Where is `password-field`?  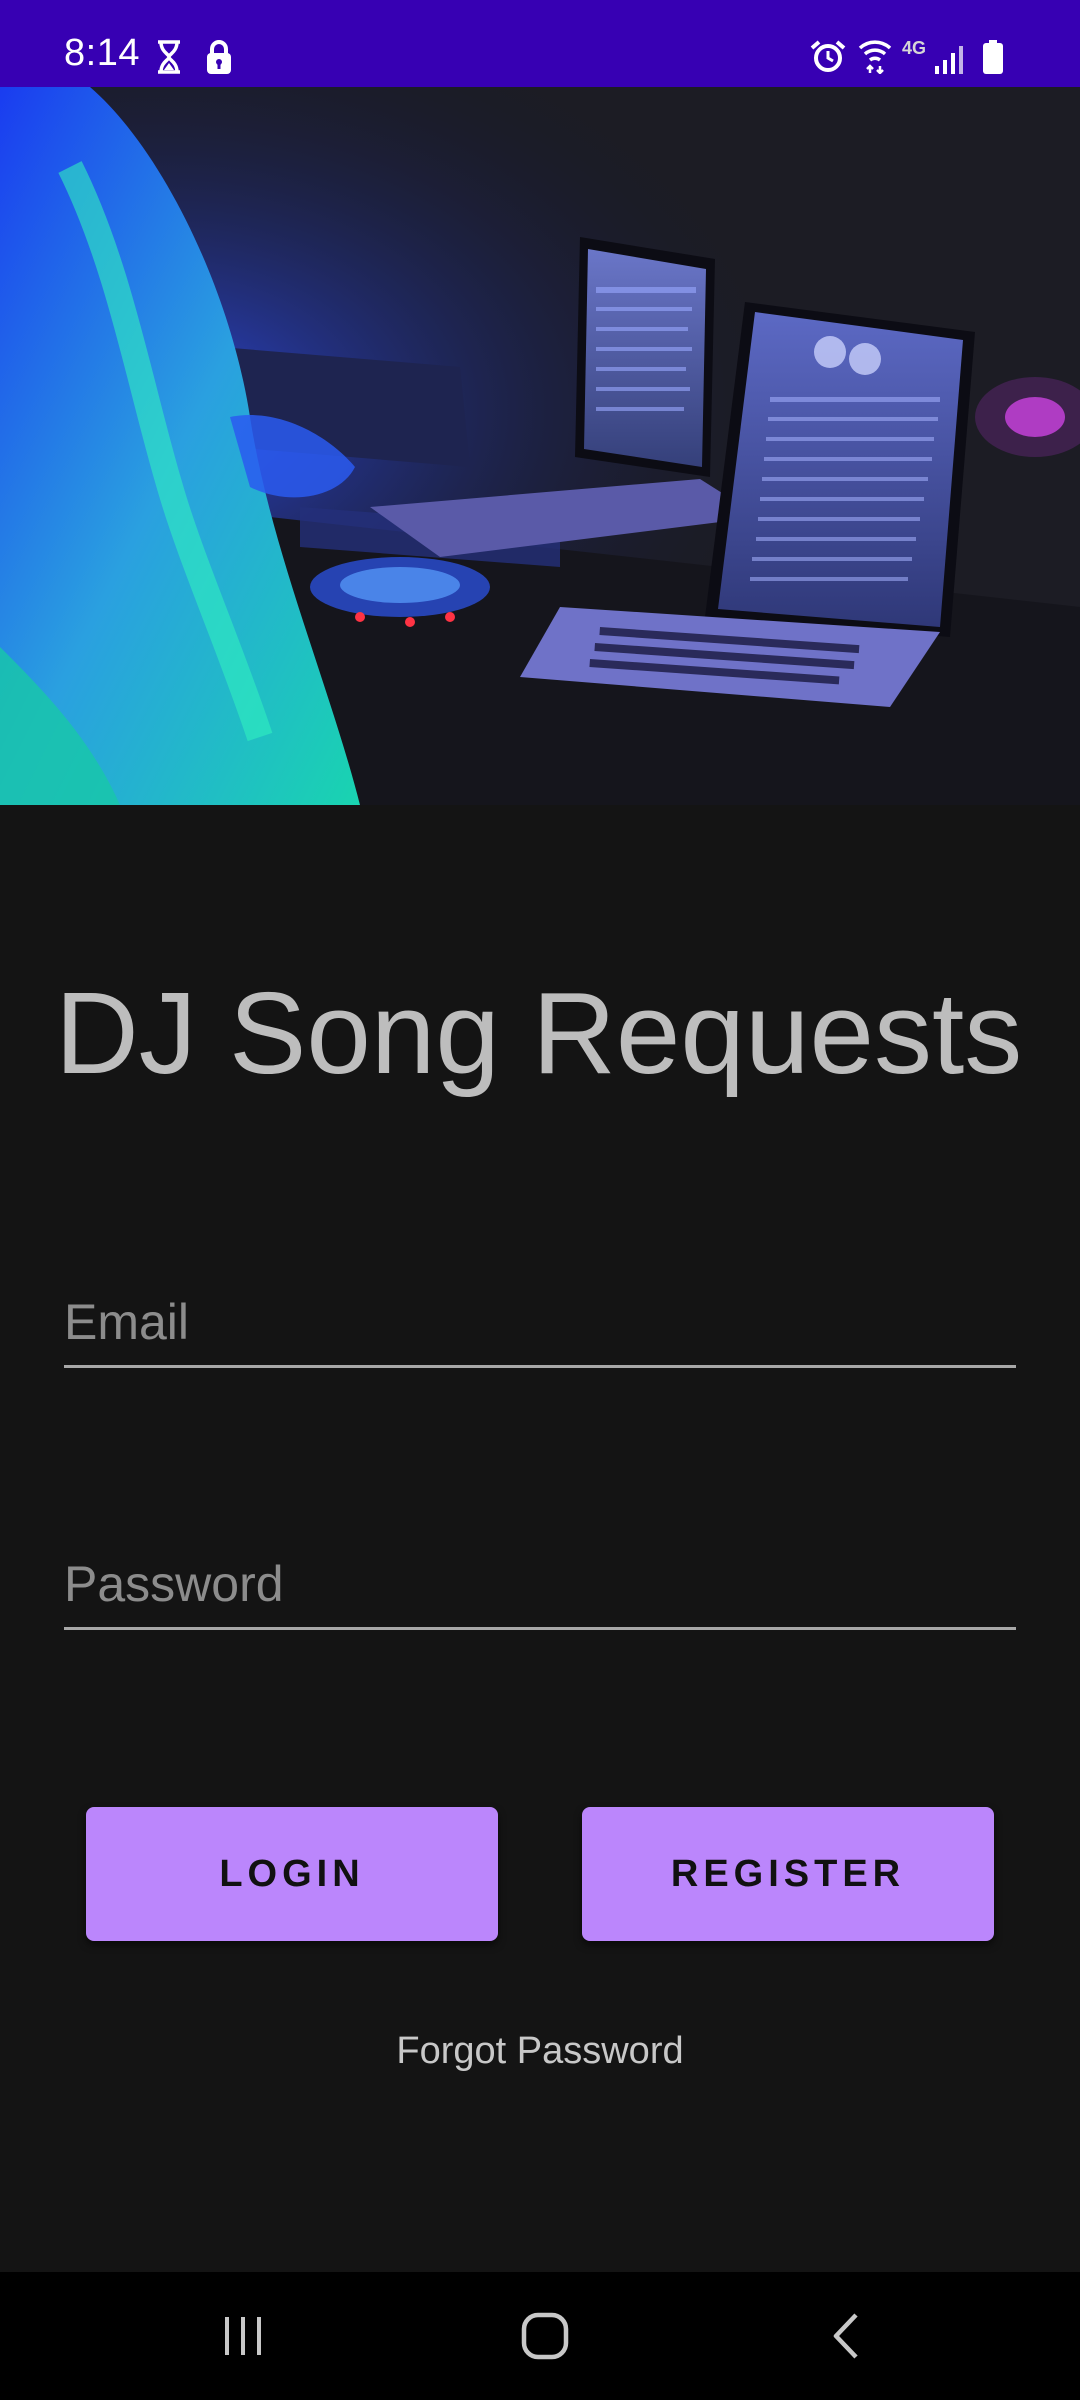
password-field is located at coordinates (540, 1584).